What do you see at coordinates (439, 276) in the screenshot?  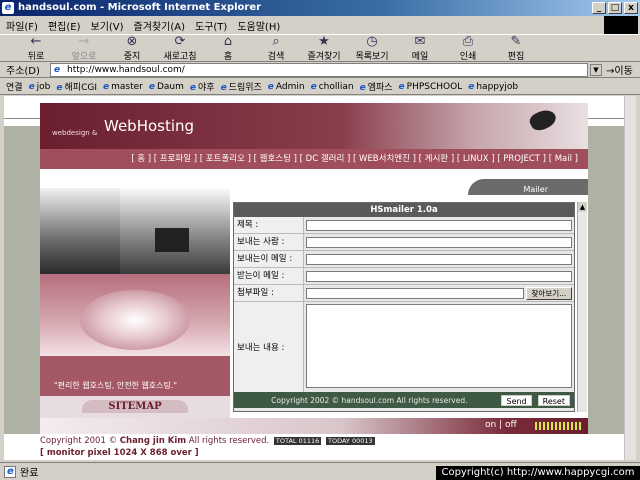 I see `recipient-email-input` at bounding box center [439, 276].